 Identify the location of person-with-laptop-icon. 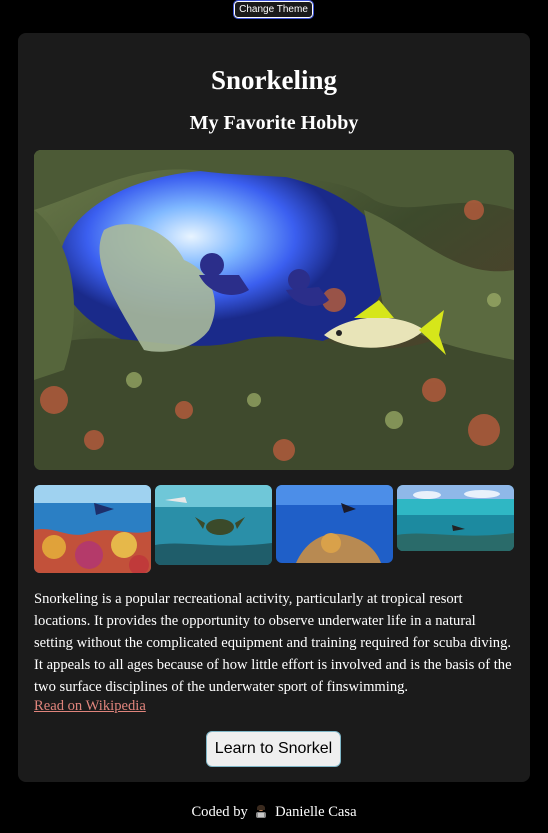
(261, 811).